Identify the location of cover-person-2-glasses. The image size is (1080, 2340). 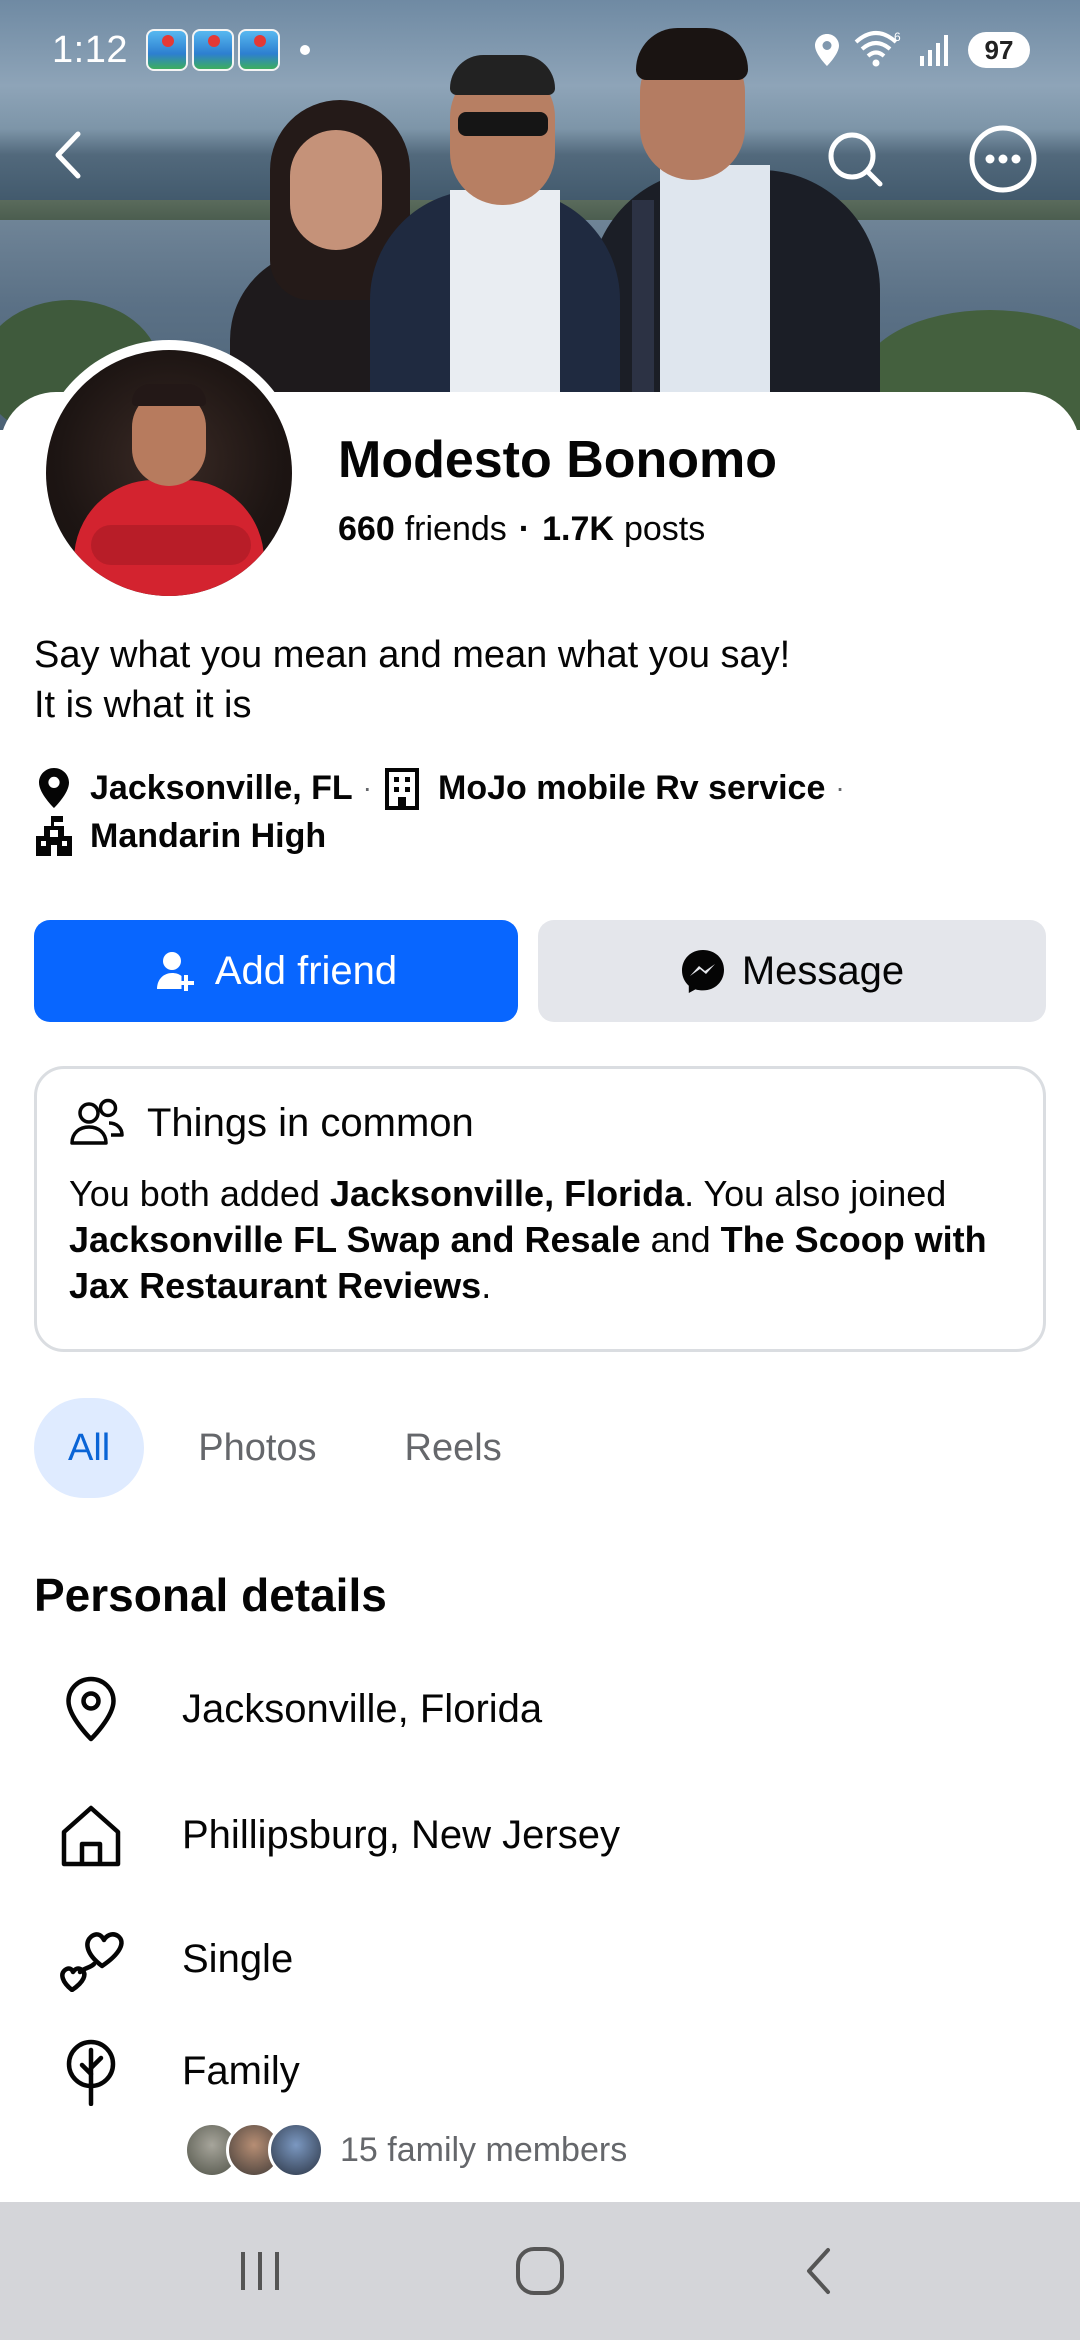
(503, 124).